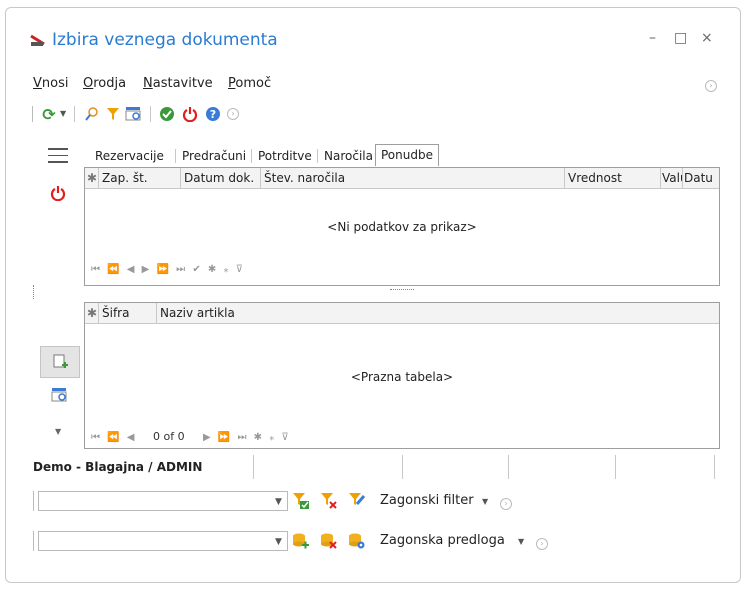 This screenshot has height=590, width=745. I want to click on filter-label-dropdown-icon: ▼, so click(485, 501).